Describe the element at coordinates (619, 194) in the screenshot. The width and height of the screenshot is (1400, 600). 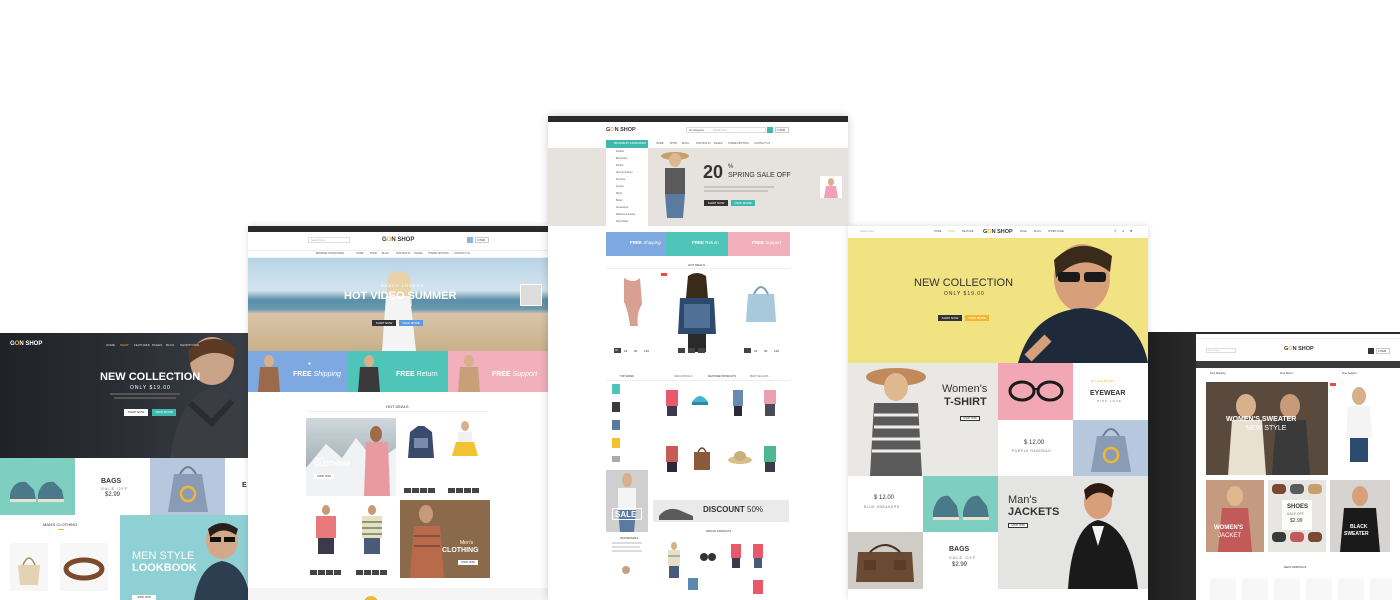
I see `category-item: Music` at that location.